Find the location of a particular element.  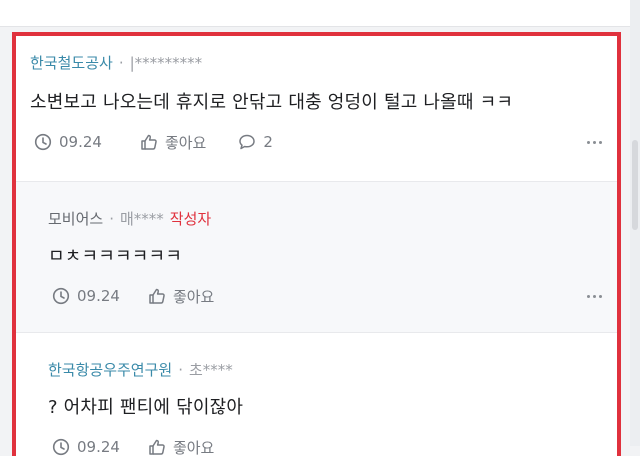

comment-user-id: 초**** is located at coordinates (211, 370).